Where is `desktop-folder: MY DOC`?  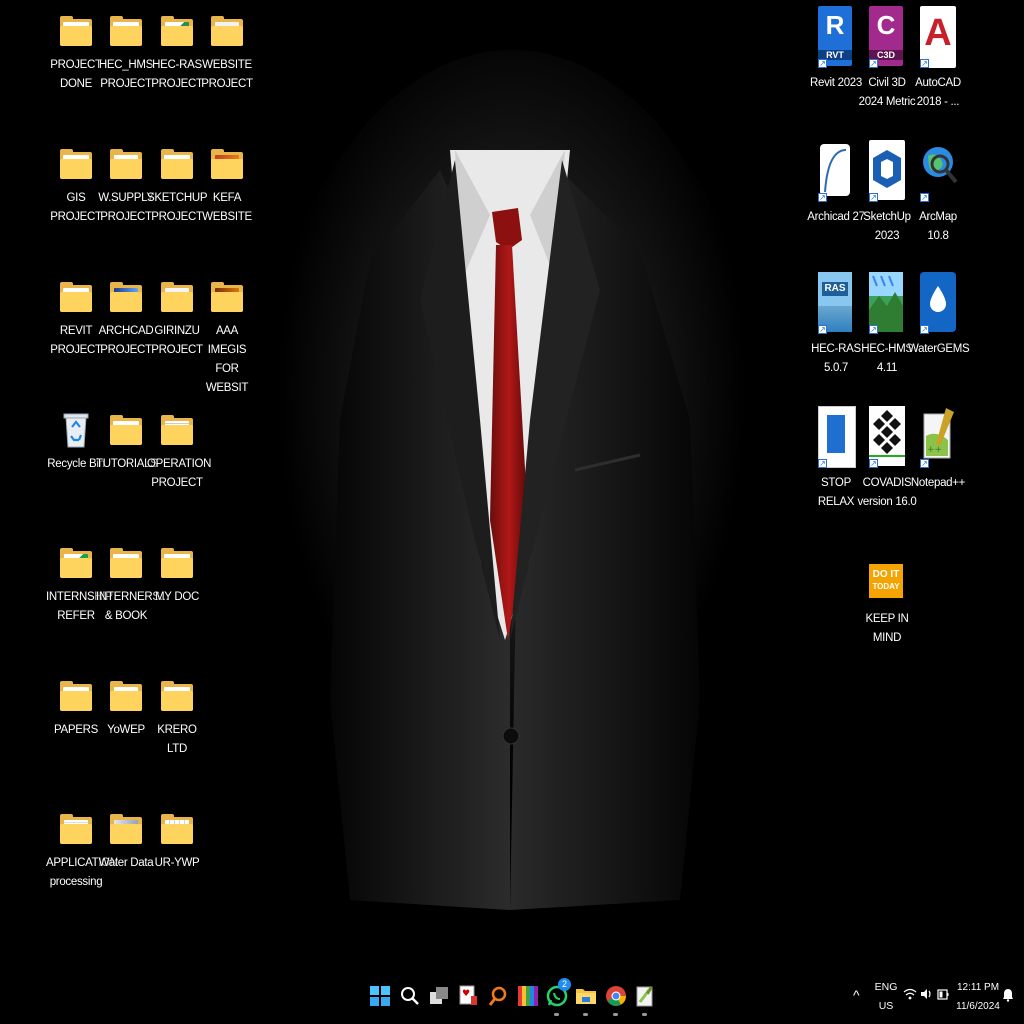
desktop-folder: MY DOC is located at coordinates (177, 576).